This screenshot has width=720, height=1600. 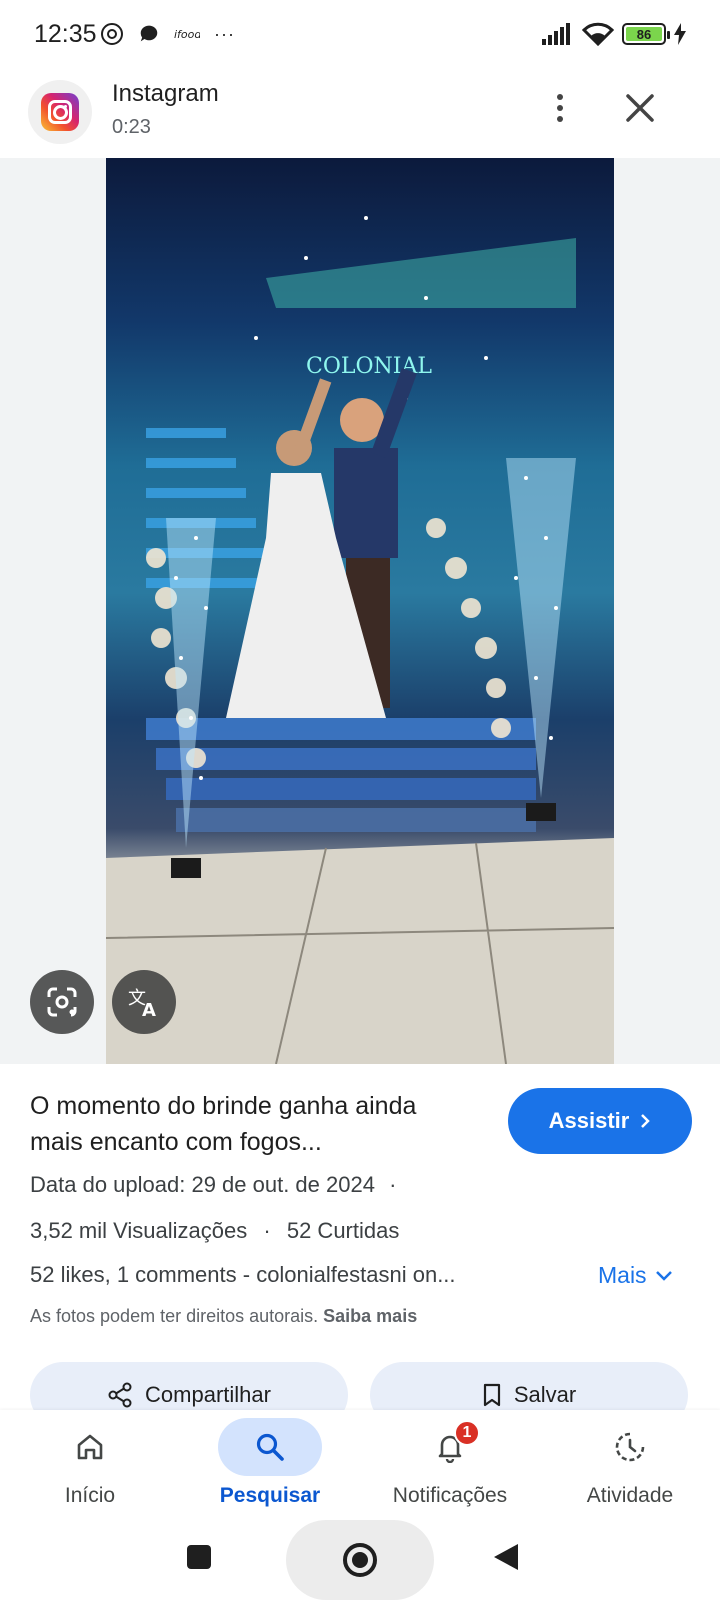 What do you see at coordinates (208, 1394) in the screenshot?
I see `share-label: Compartilhar` at bounding box center [208, 1394].